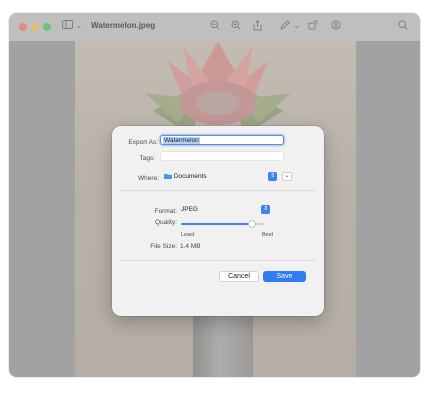 This screenshot has width=429, height=395. What do you see at coordinates (181, 140) in the screenshot?
I see `export-as-value: Watermelon` at bounding box center [181, 140].